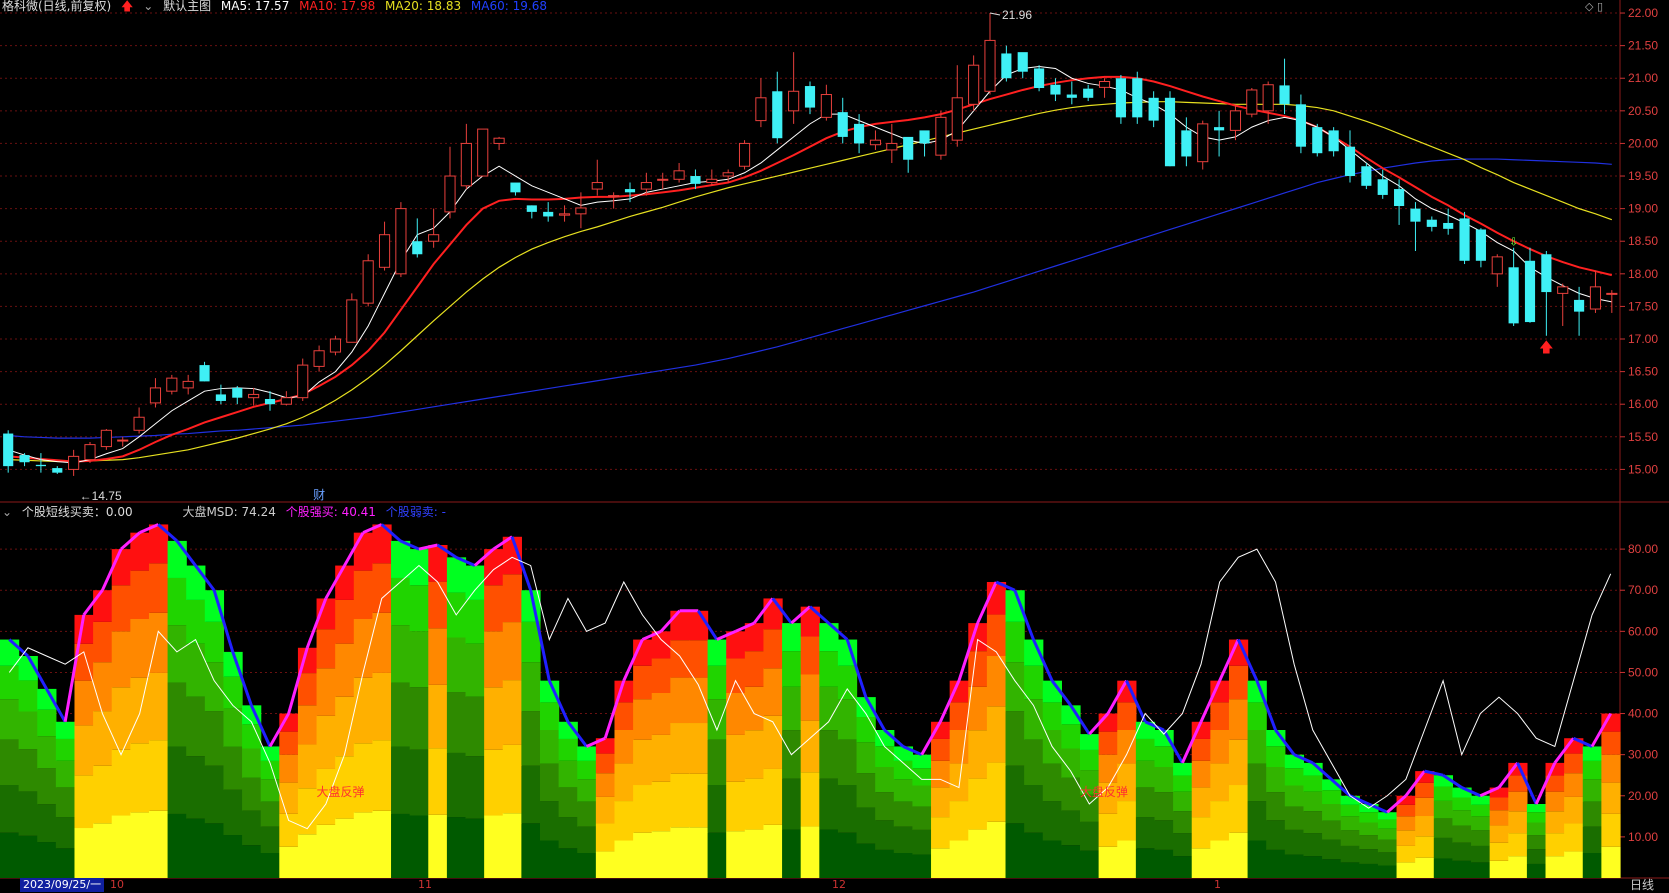  Describe the element at coordinates (7, 512) in the screenshot. I see `indicator-dropdown-icon: ⌄` at that location.